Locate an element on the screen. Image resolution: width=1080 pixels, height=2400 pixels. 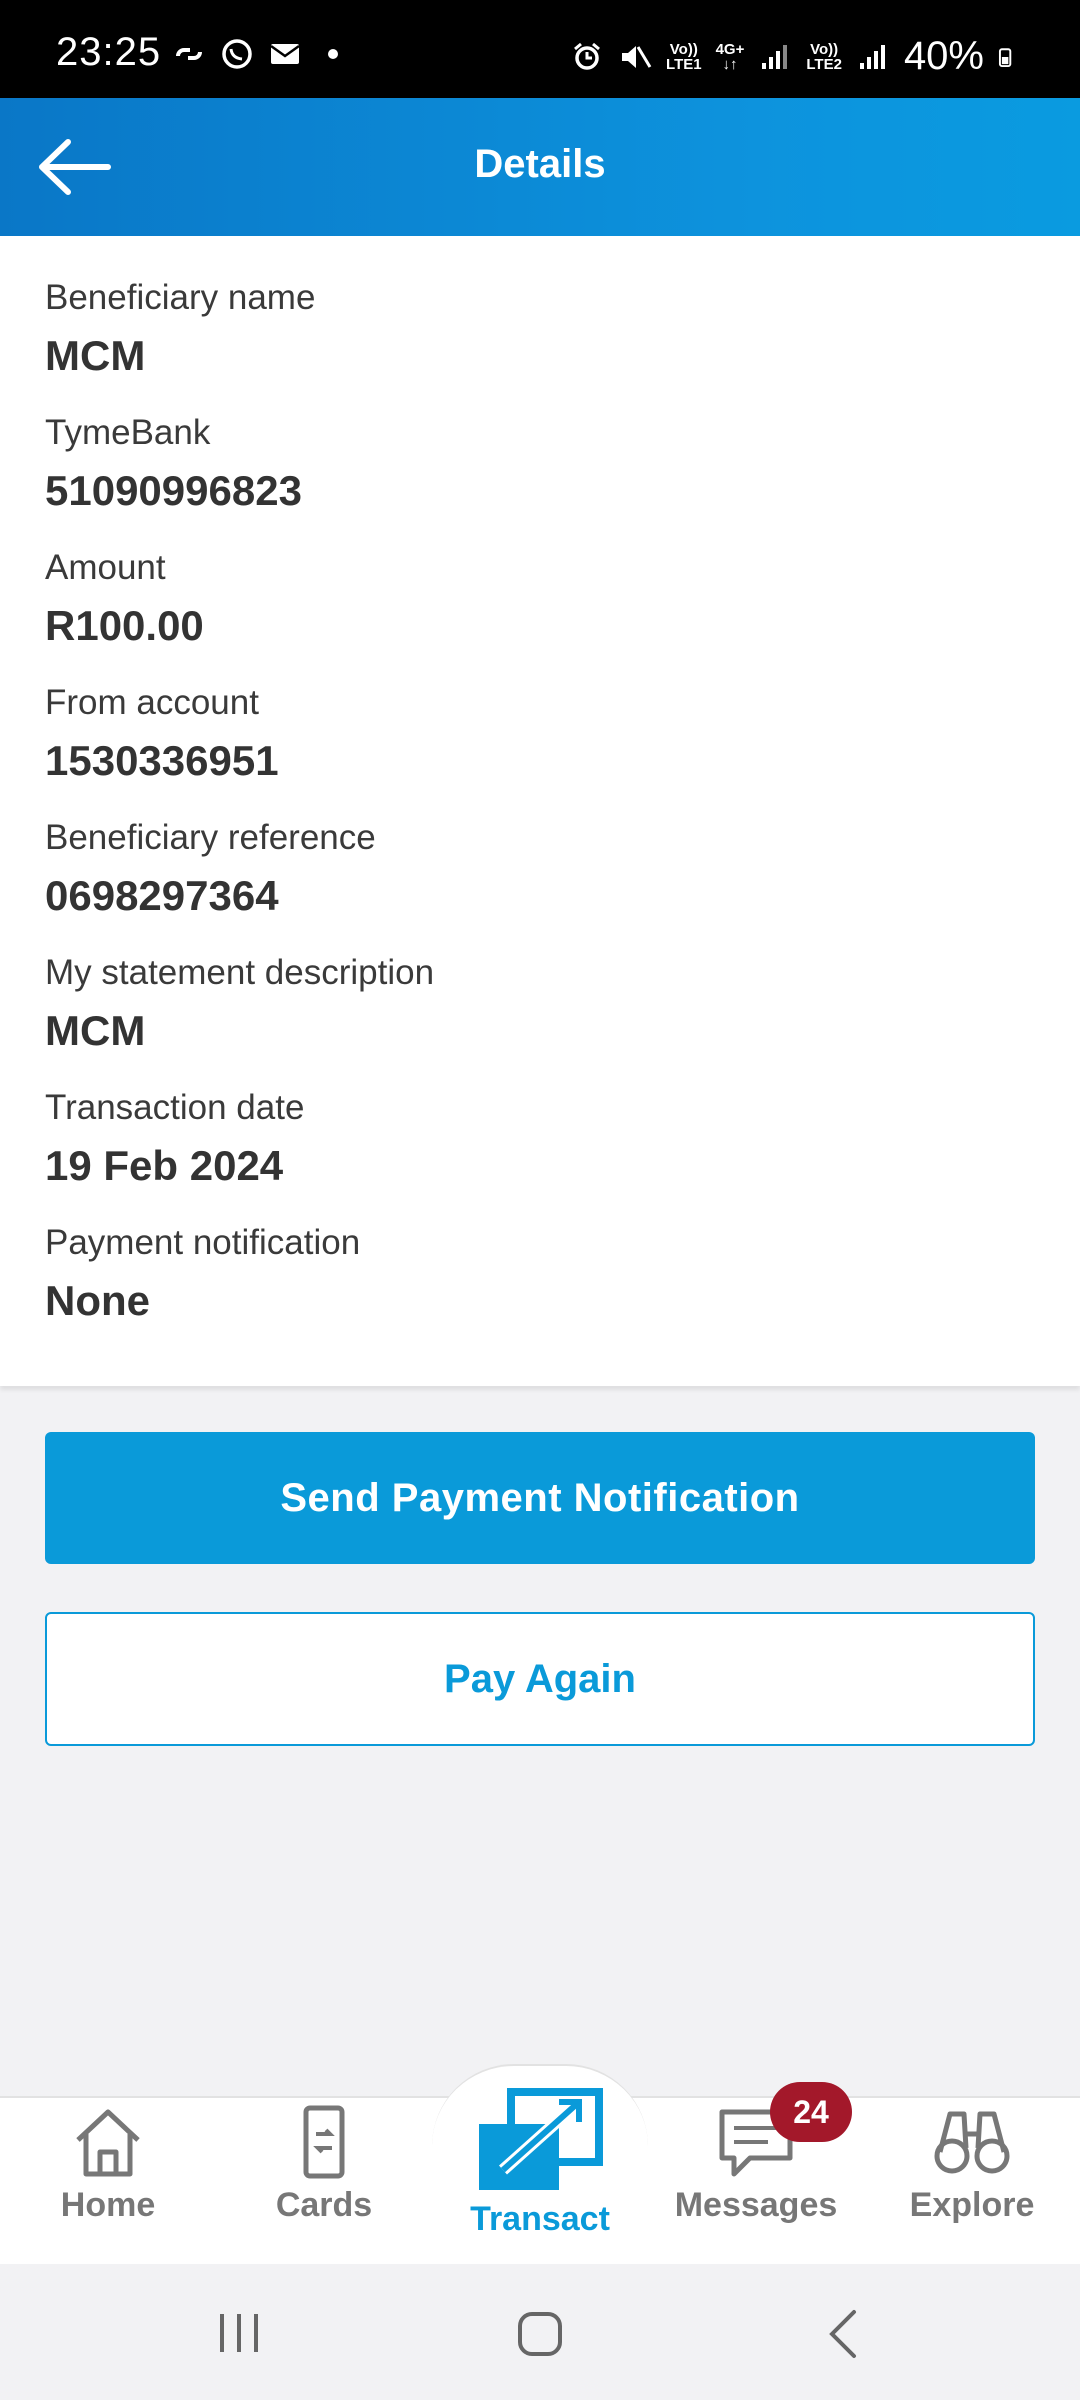
whatsapp-icon is located at coordinates (237, 54).